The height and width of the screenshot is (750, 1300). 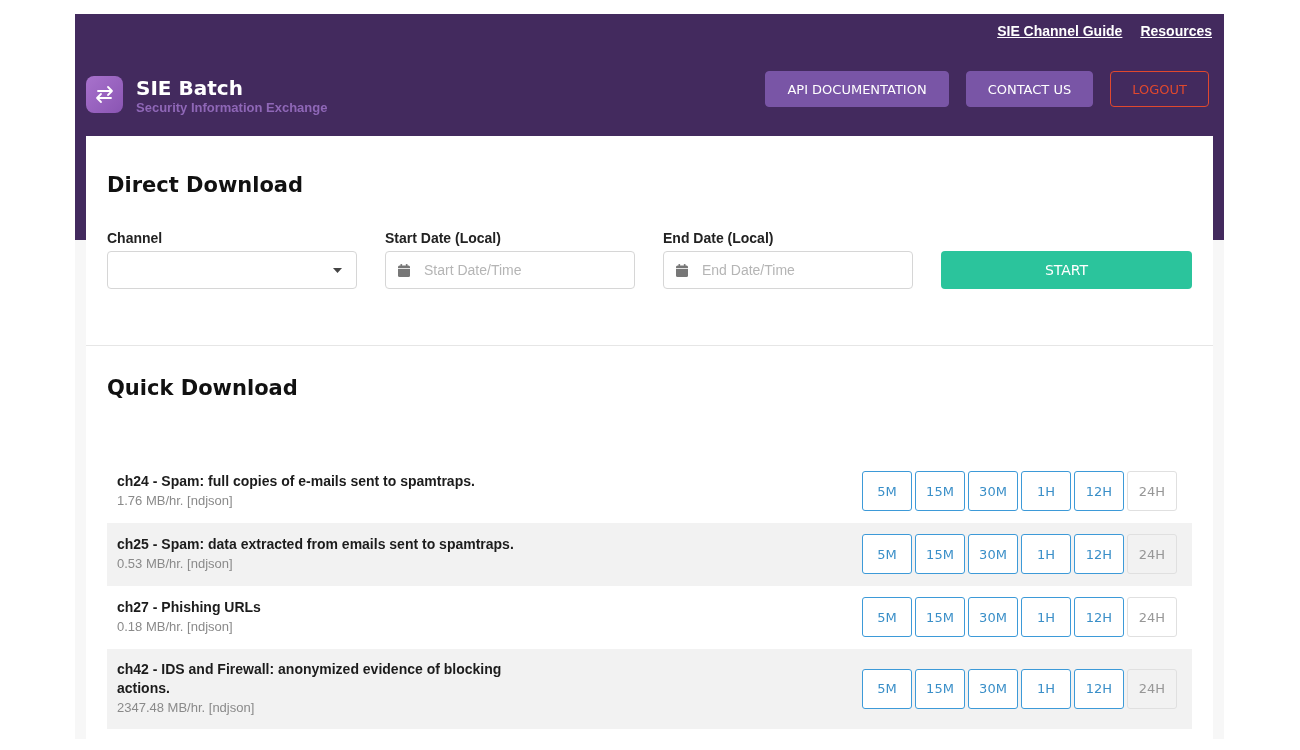 What do you see at coordinates (206, 185) in the screenshot?
I see `section-title: Direct Download` at bounding box center [206, 185].